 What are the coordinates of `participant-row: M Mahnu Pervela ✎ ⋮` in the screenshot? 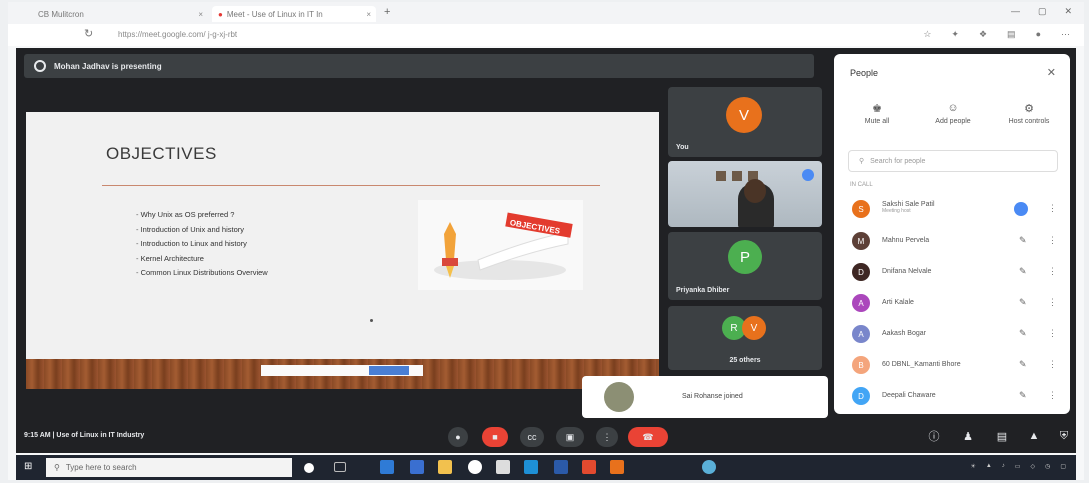 It's located at (952, 241).